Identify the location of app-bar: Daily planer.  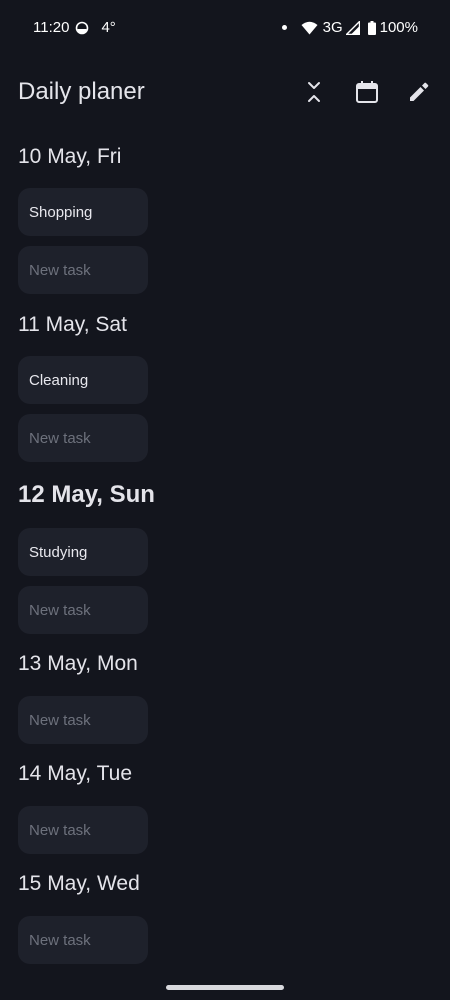
(225, 92).